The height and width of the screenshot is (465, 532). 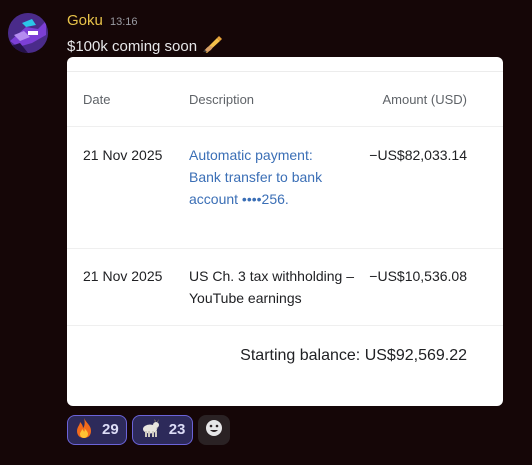 What do you see at coordinates (418, 276) in the screenshot?
I see `row-amount: −US$10,536.08` at bounding box center [418, 276].